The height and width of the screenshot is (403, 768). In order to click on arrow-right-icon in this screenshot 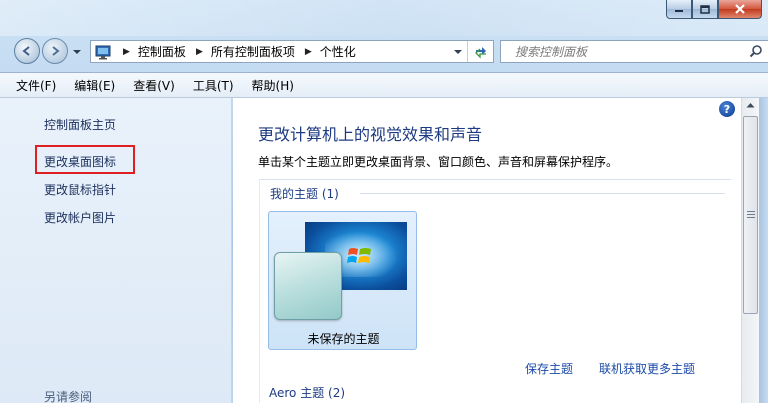, I will do `click(56, 51)`.